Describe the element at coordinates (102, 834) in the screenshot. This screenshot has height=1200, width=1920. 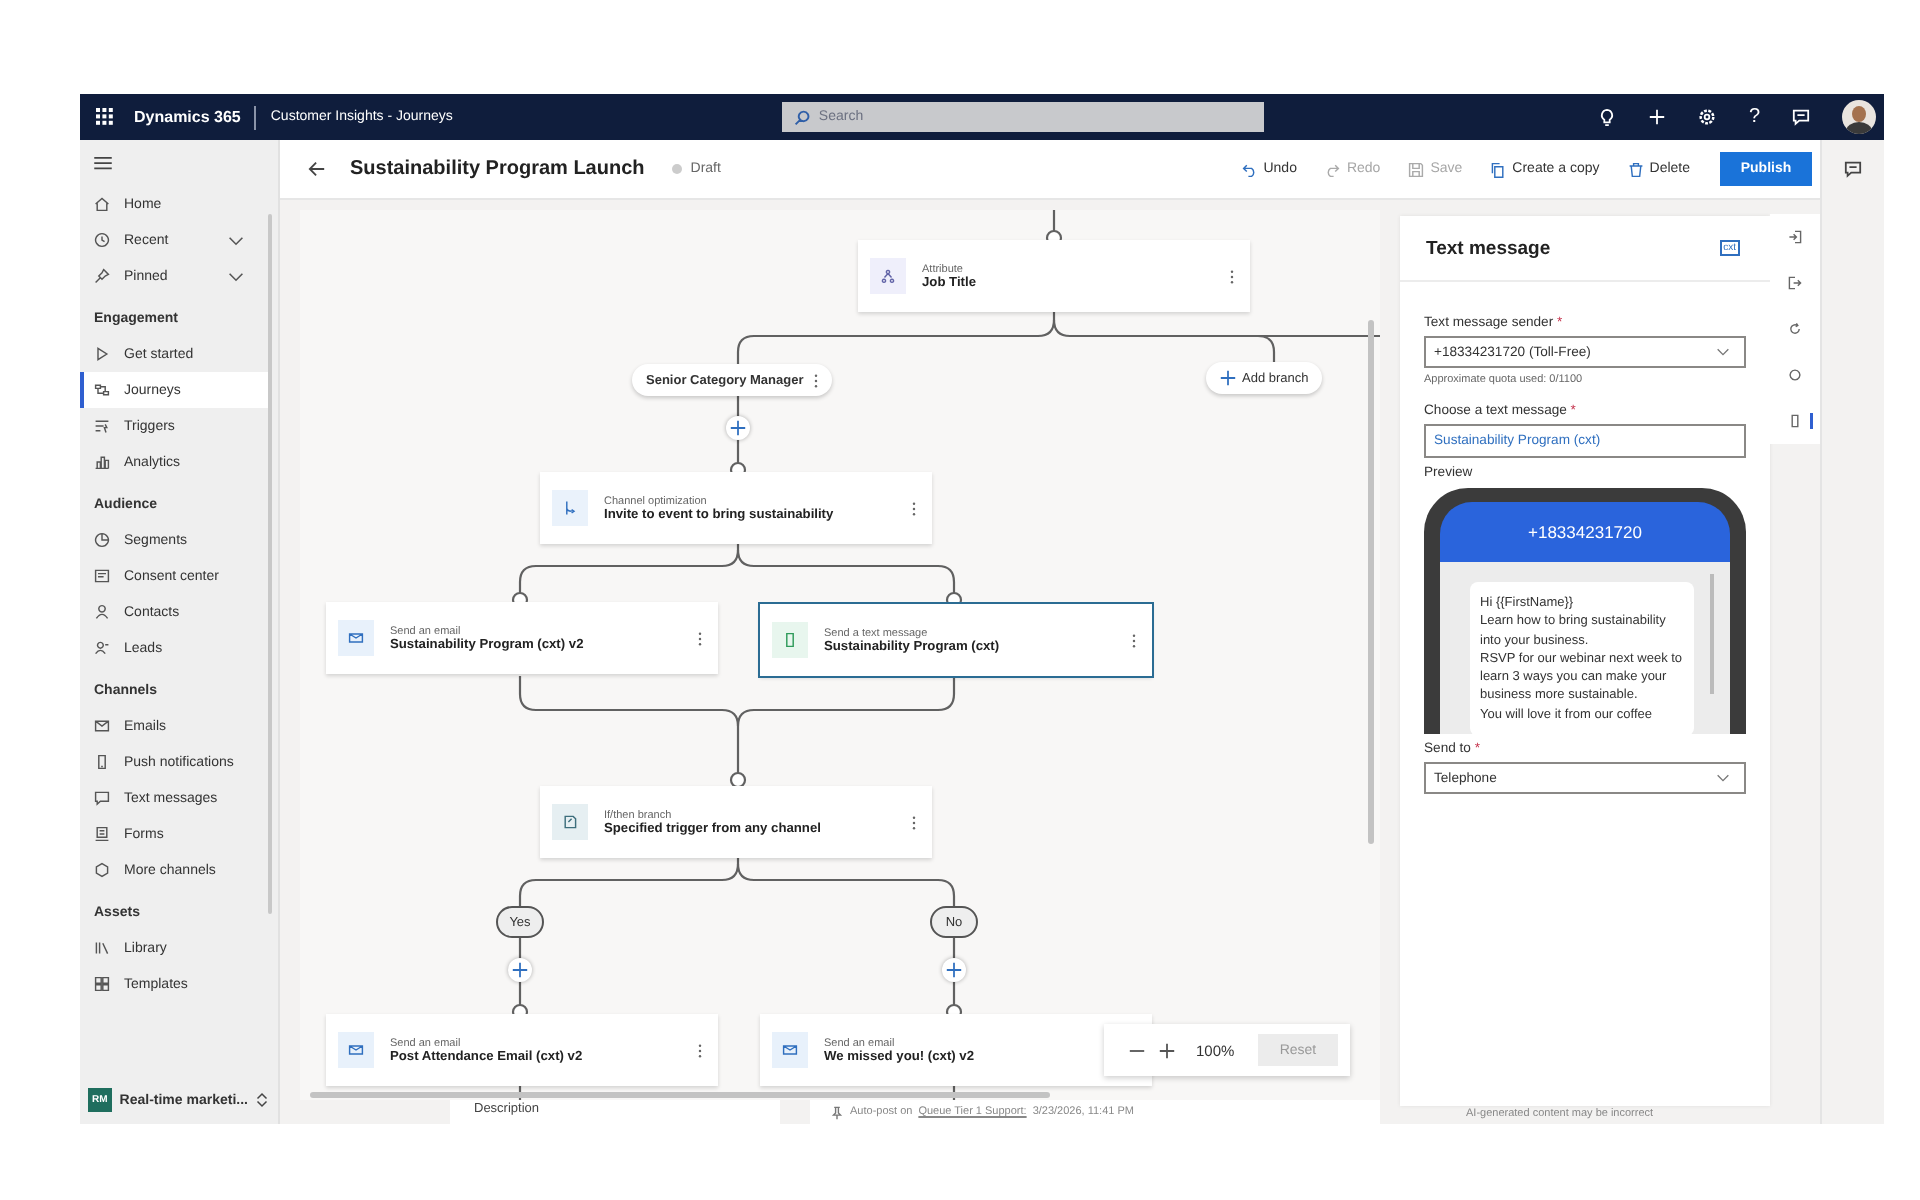
I see `form-icon` at that location.